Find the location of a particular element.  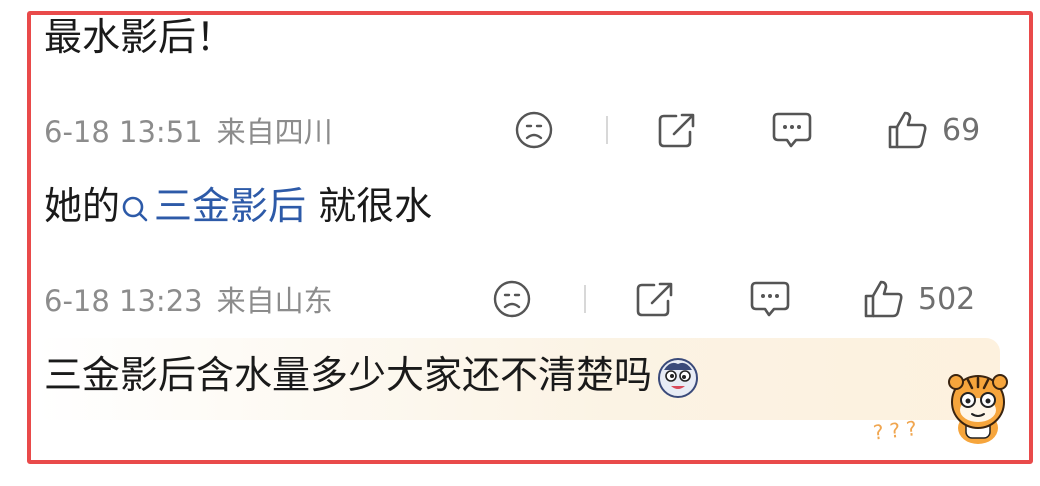

like-count: 502 is located at coordinates (947, 299).